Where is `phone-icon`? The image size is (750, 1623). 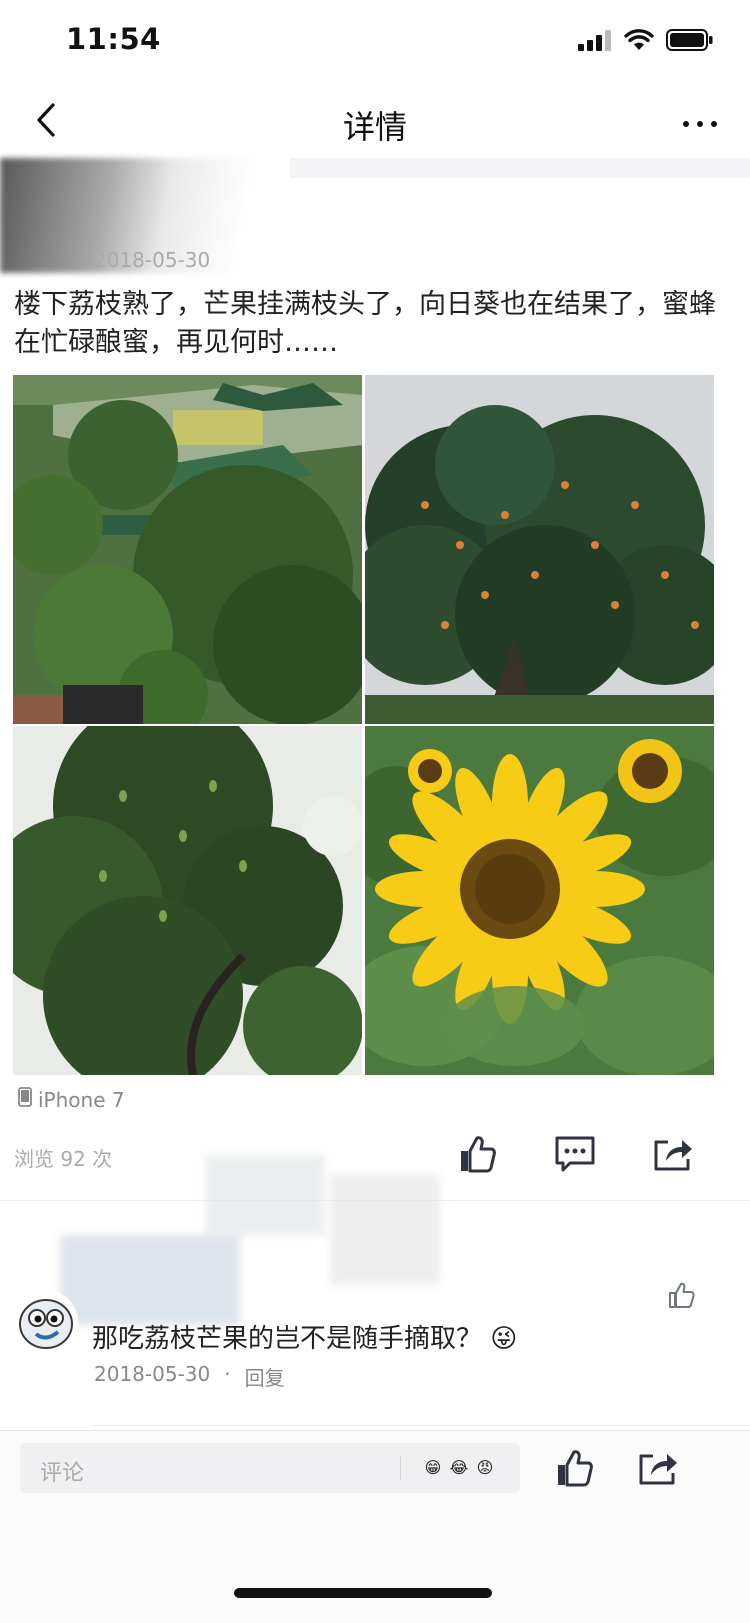
phone-icon is located at coordinates (25, 1099).